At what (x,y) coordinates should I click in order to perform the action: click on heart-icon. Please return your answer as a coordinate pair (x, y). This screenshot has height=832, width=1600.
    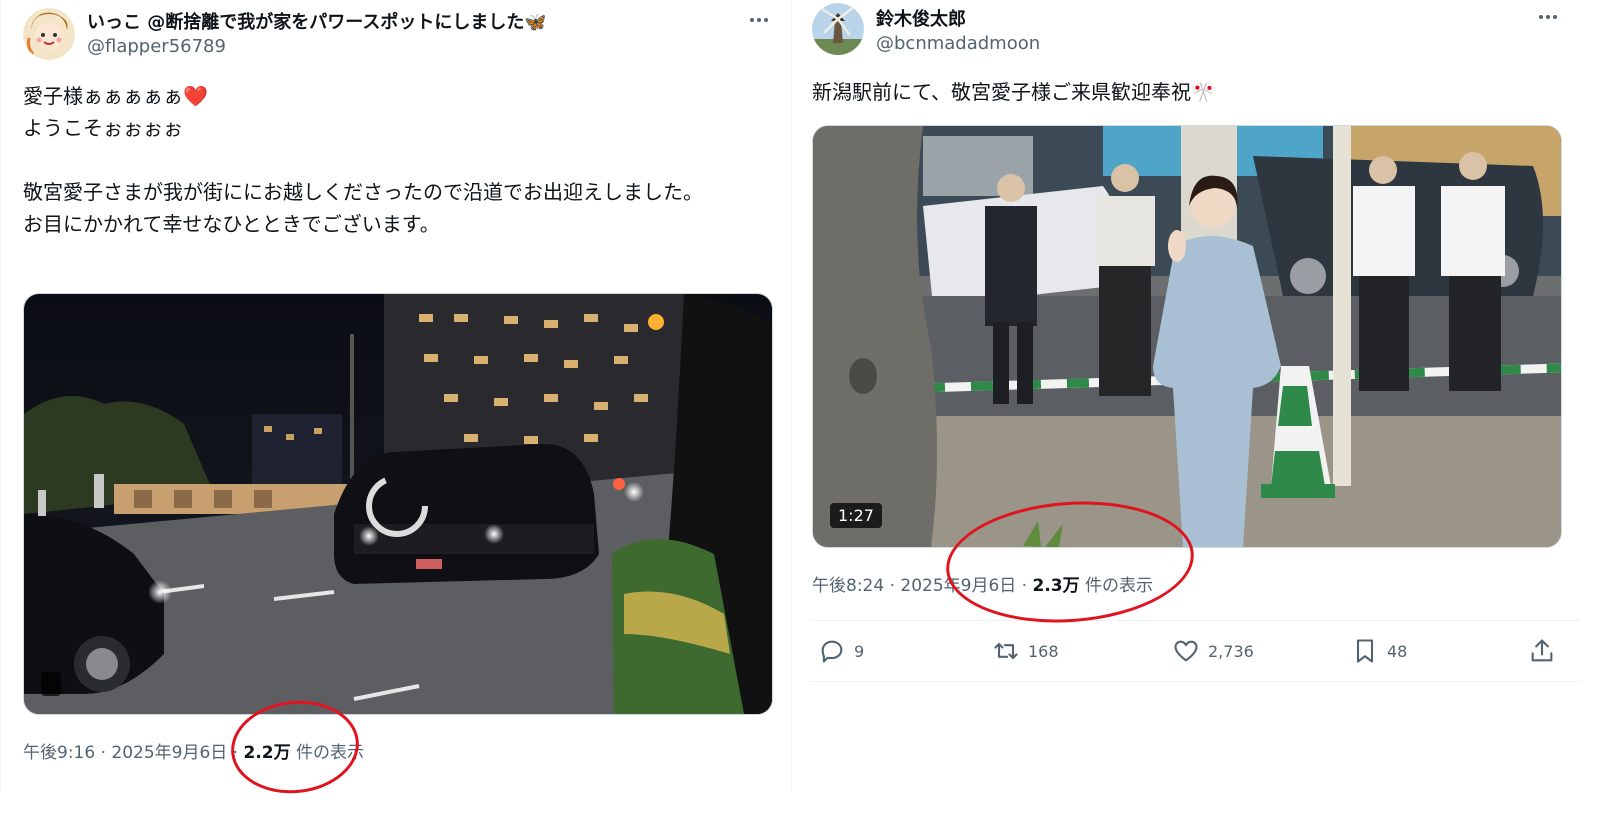
    Looking at the image, I should click on (1186, 651).